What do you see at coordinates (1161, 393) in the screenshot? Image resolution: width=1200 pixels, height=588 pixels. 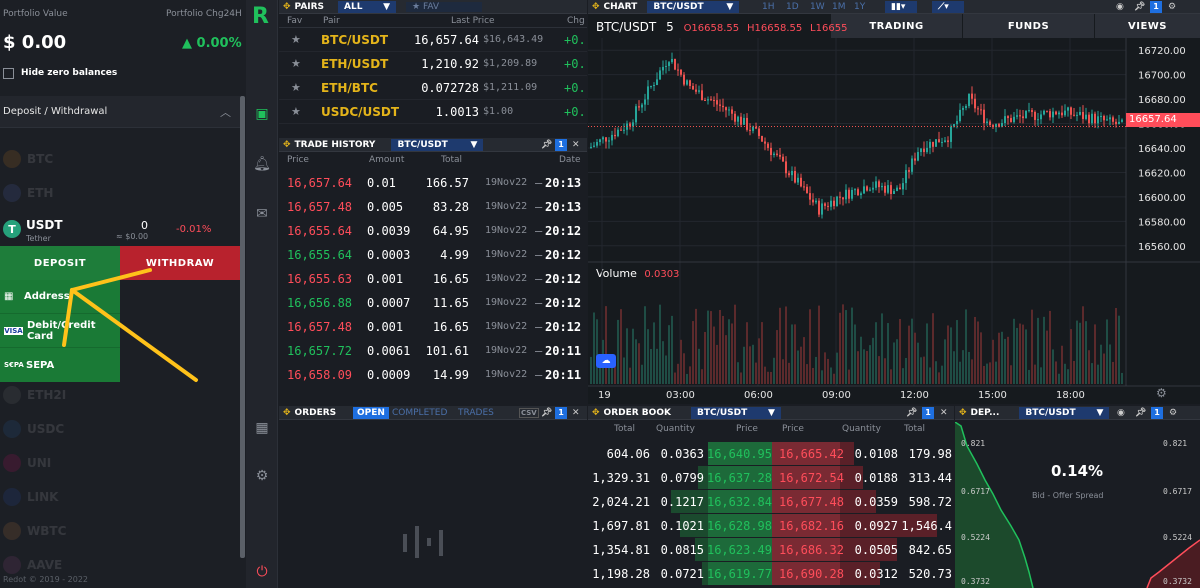 I see `chart-settings-icon: ⚙` at bounding box center [1161, 393].